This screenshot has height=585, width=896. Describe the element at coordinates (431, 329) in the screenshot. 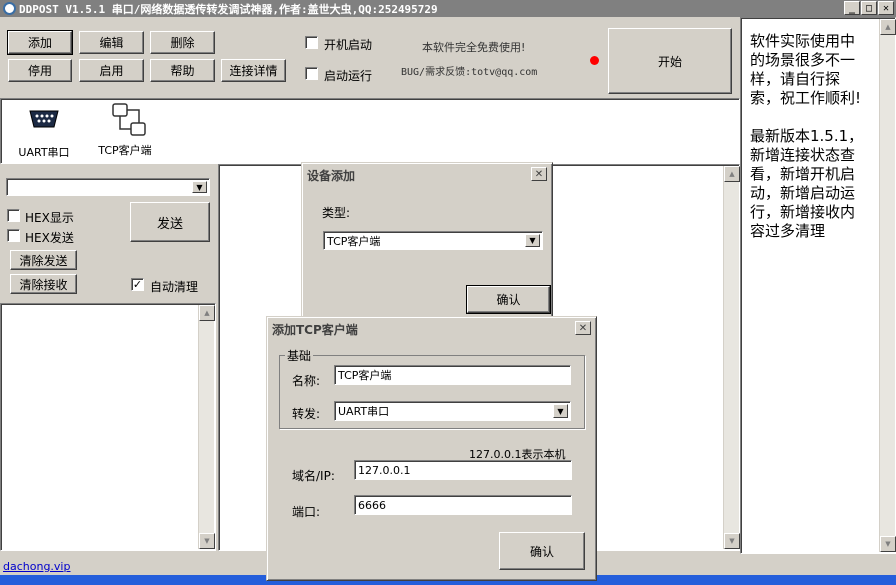

I see `add-tcp-client-dialog-title: 添加TCP客户端 ✕` at that location.